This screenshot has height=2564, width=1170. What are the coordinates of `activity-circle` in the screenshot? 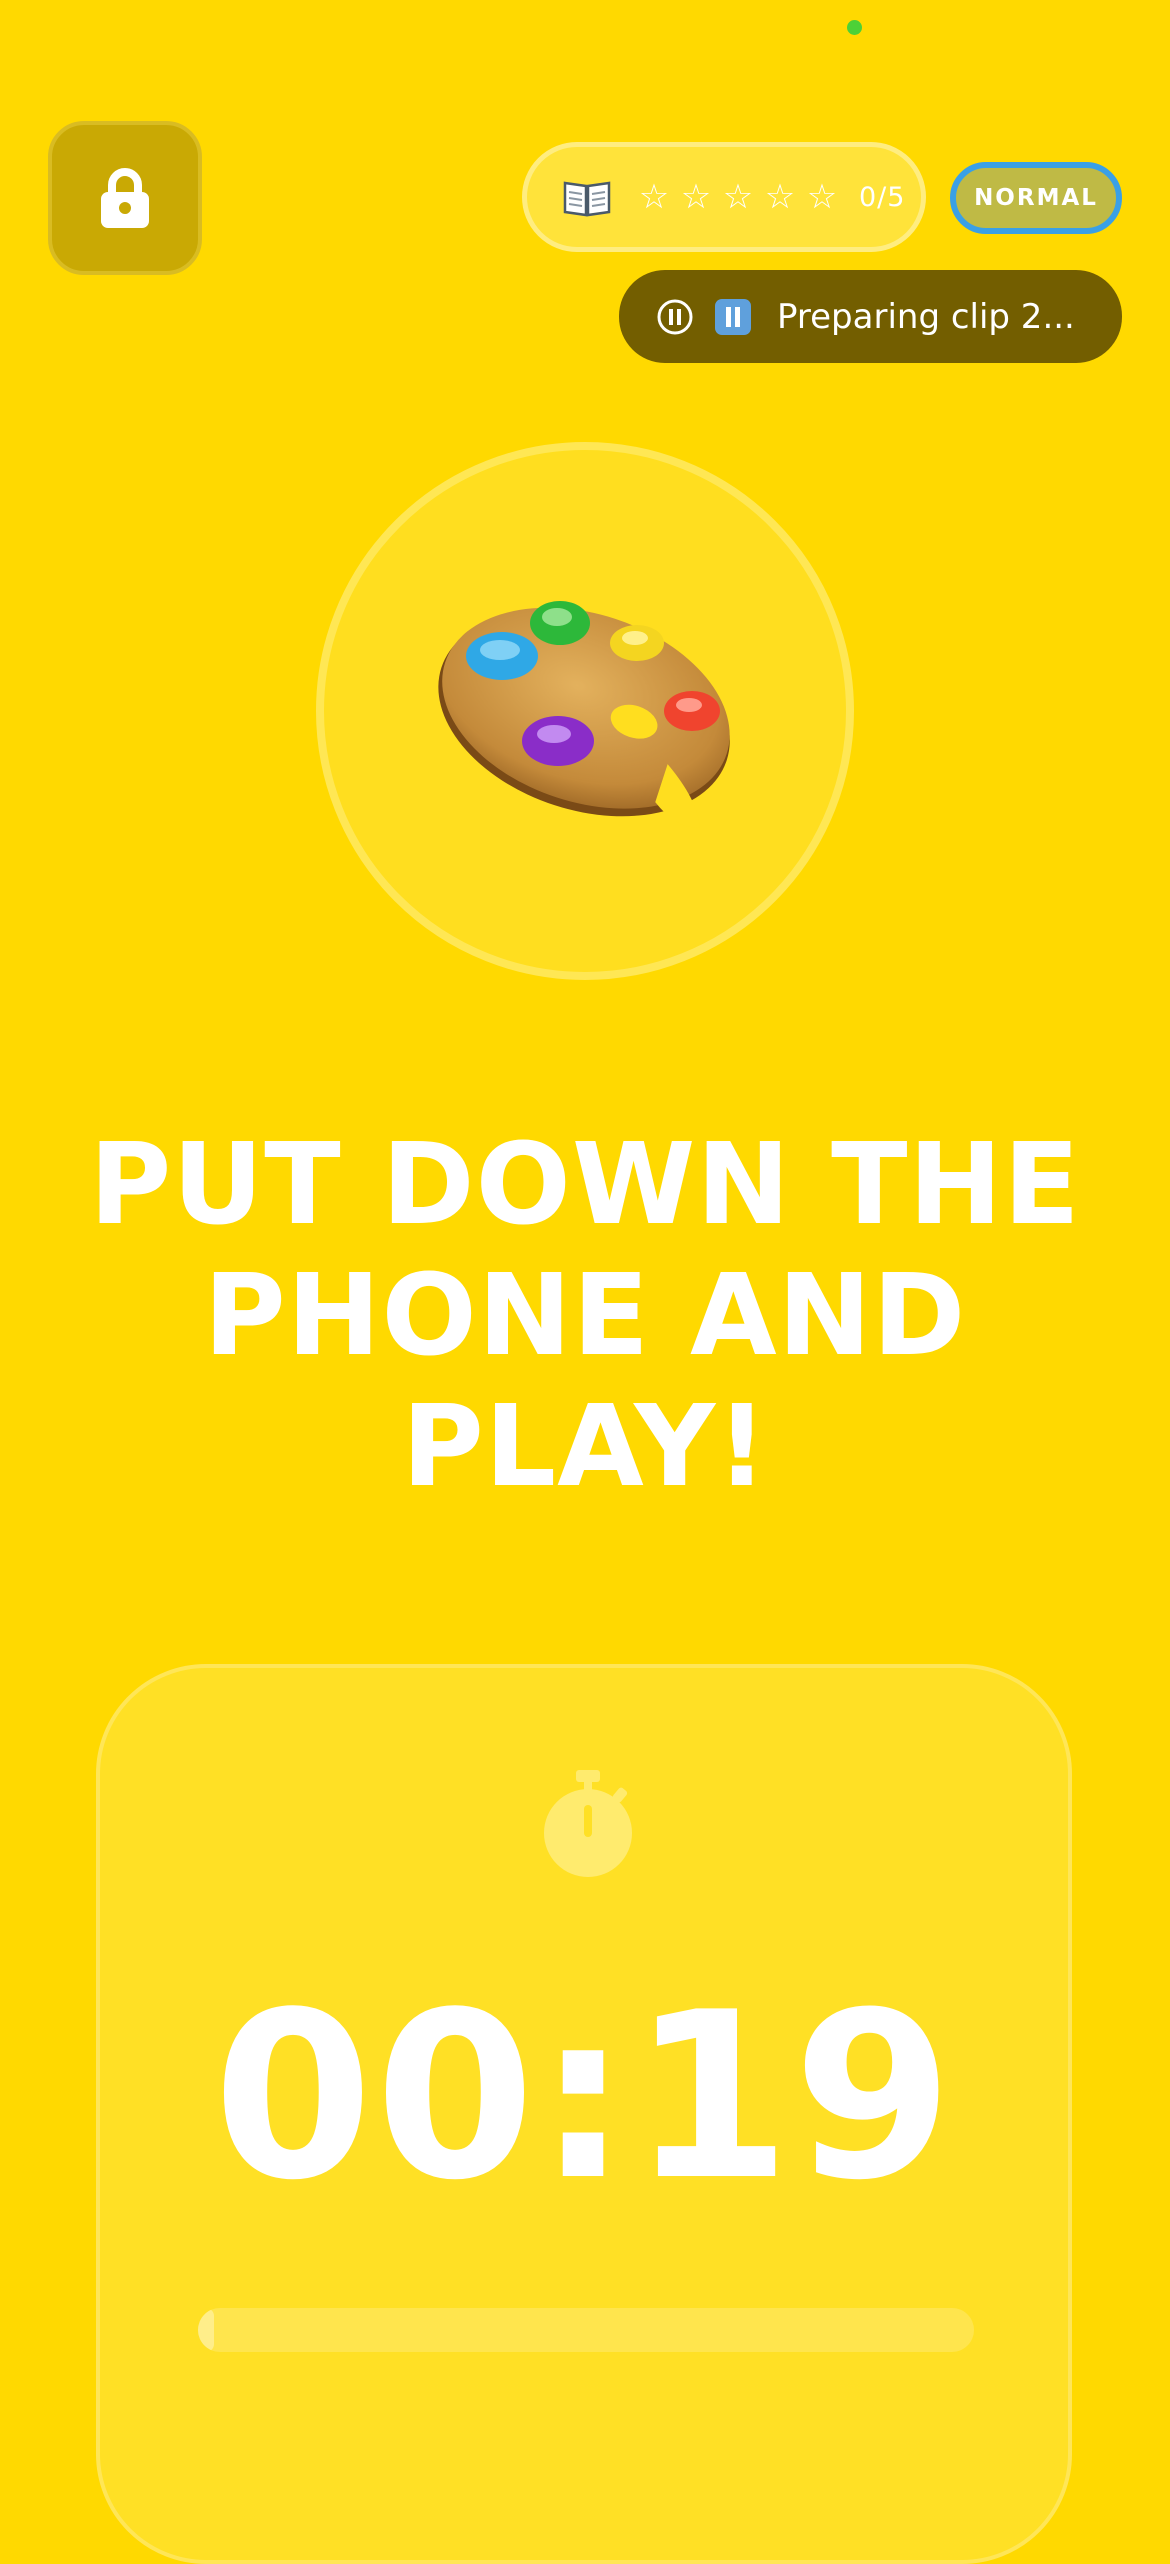 It's located at (585, 711).